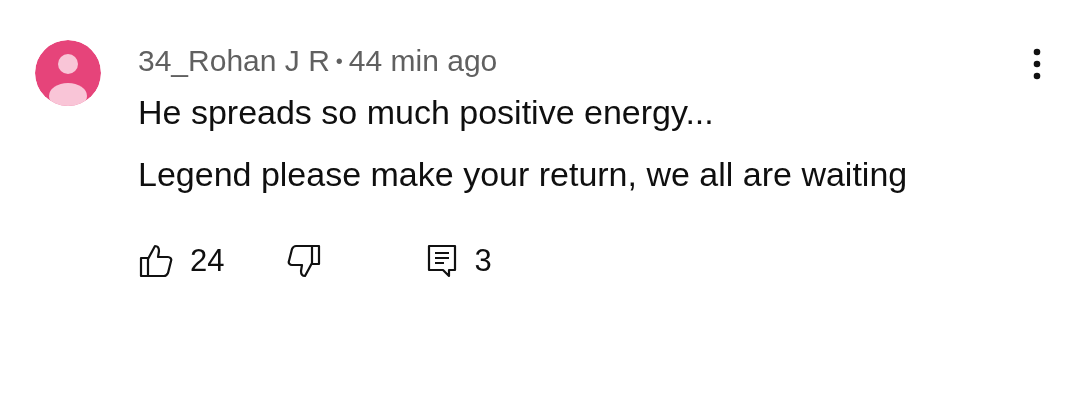  Describe the element at coordinates (68, 73) in the screenshot. I see `avatar-icon` at that location.